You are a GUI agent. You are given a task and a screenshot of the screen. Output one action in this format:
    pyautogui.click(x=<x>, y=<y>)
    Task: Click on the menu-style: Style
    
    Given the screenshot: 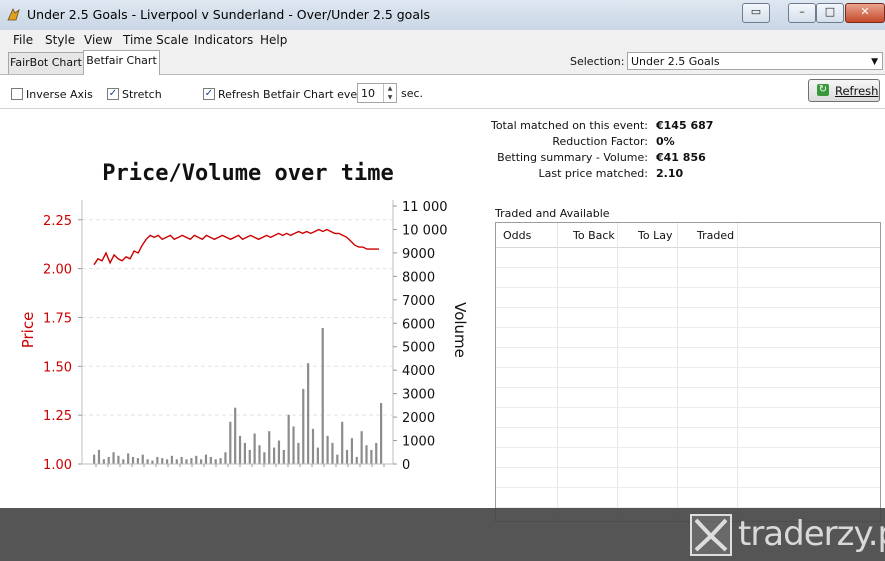 What is the action you would take?
    pyautogui.click(x=60, y=40)
    